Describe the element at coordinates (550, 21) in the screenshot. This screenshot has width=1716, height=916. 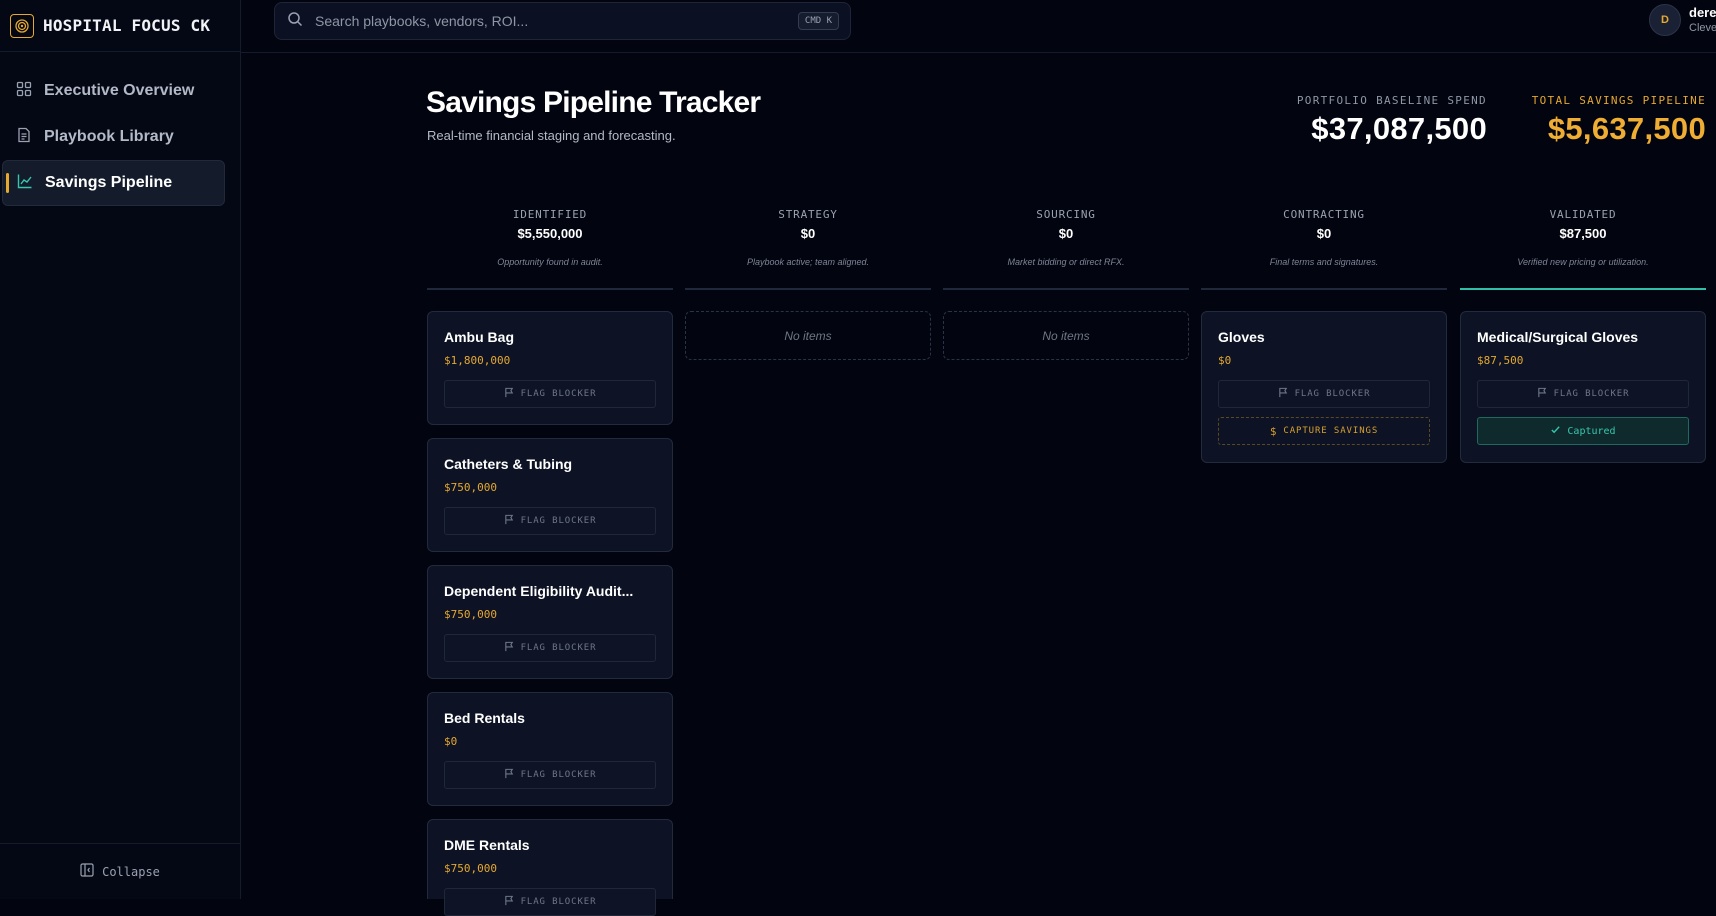
I see `search-input` at that location.